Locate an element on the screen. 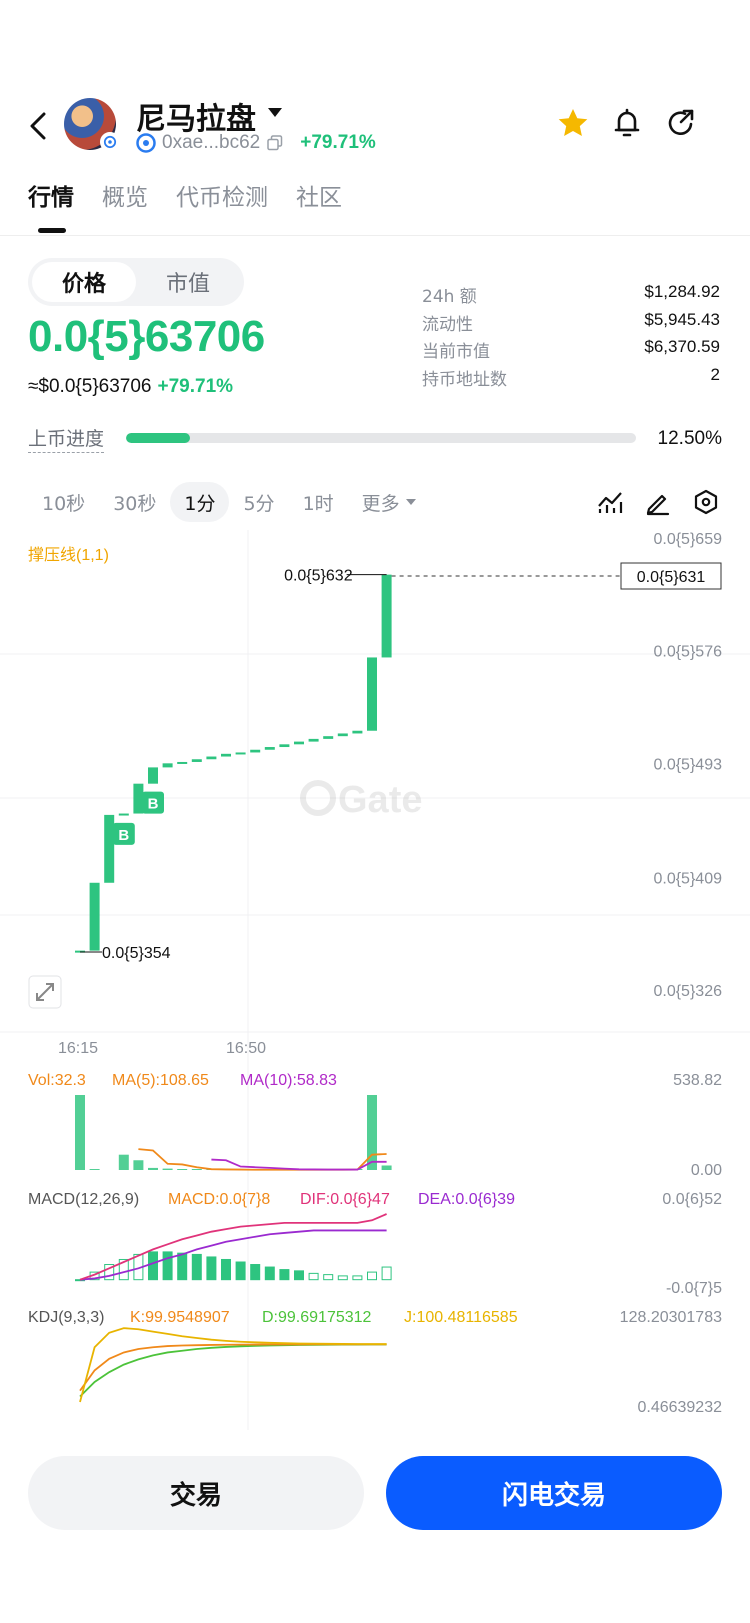 Image resolution: width=750 pixels, height=1623 pixels. star-icon is located at coordinates (573, 123).